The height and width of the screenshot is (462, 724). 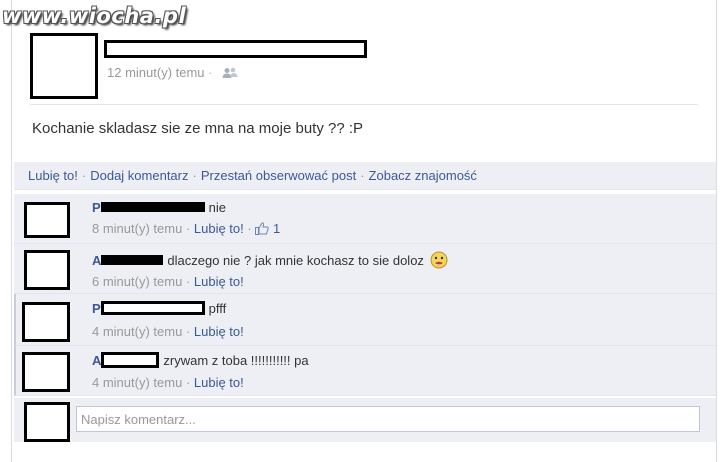 What do you see at coordinates (276, 228) in the screenshot?
I see `comment-likes-count: 1` at bounding box center [276, 228].